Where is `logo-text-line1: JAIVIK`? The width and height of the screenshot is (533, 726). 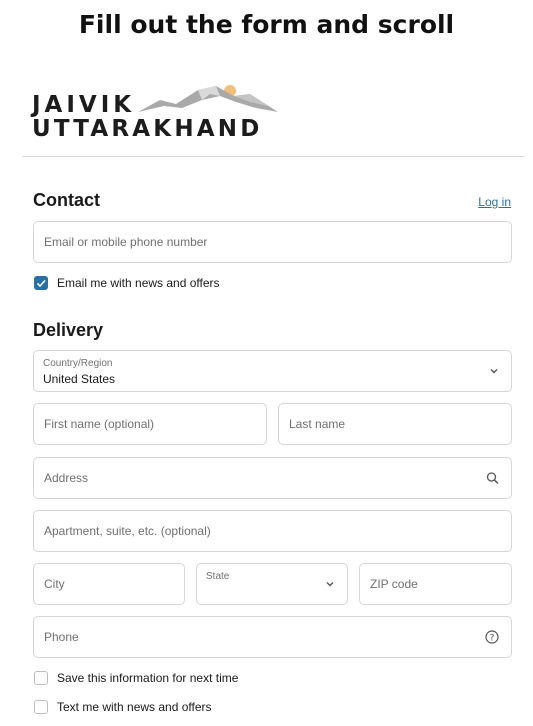
logo-text-line1: JAIVIK is located at coordinates (84, 105).